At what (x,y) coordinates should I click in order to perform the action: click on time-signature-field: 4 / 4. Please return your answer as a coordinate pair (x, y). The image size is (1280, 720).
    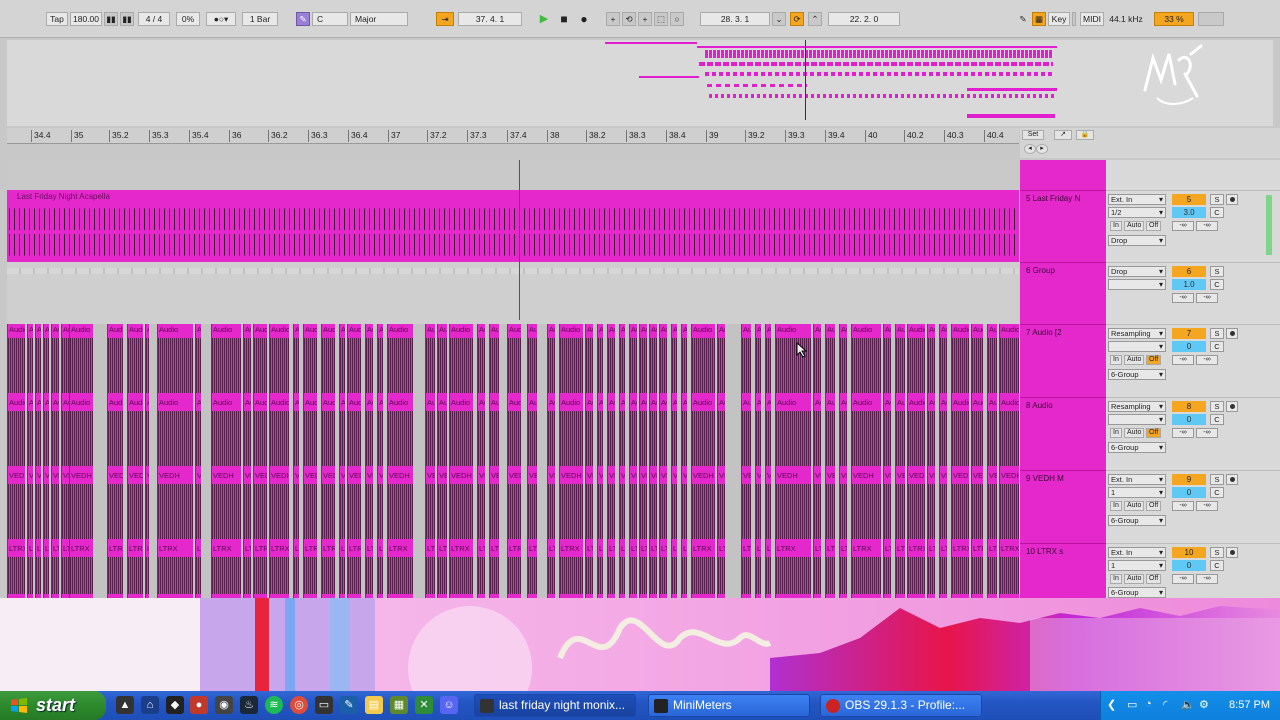
    Looking at the image, I should click on (154, 19).